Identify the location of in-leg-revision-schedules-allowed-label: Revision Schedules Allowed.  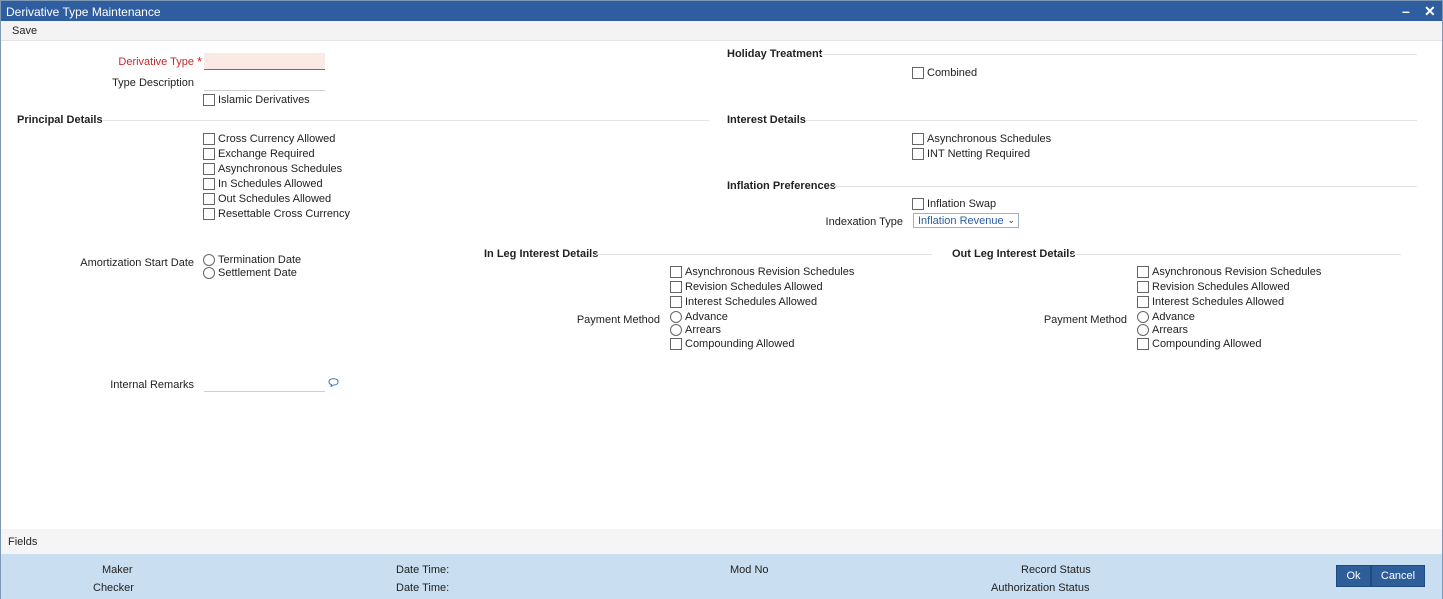
(754, 287).